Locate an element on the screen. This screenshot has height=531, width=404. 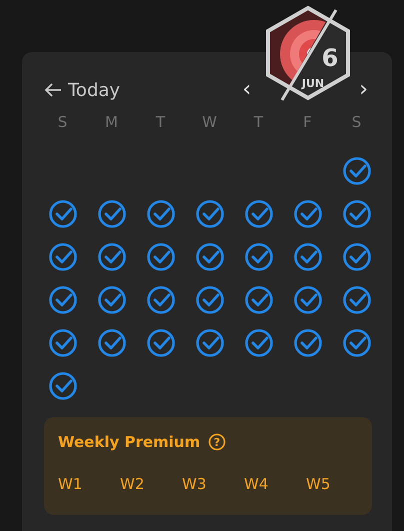
previous-month-button: ‹ is located at coordinates (247, 90).